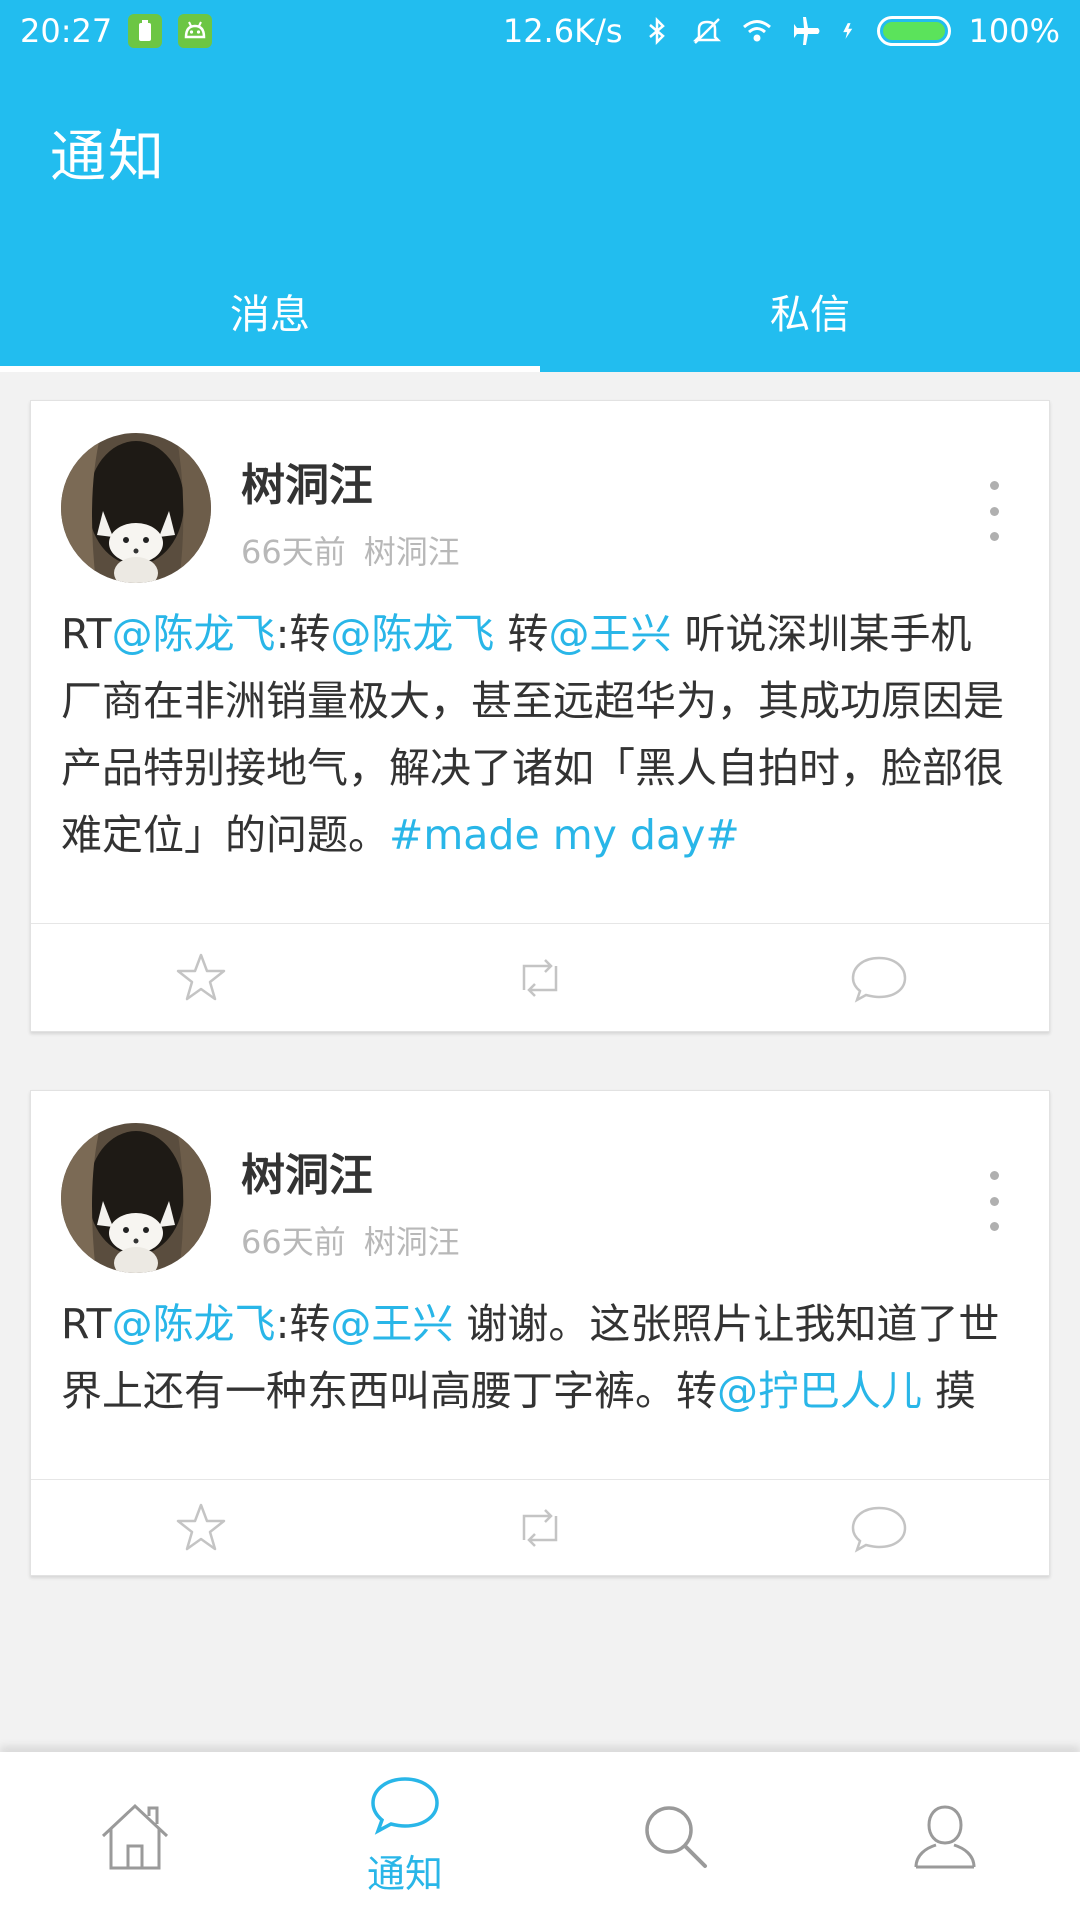 The height and width of the screenshot is (1920, 1080). I want to click on tab-private-messages-label: 私信, so click(810, 315).